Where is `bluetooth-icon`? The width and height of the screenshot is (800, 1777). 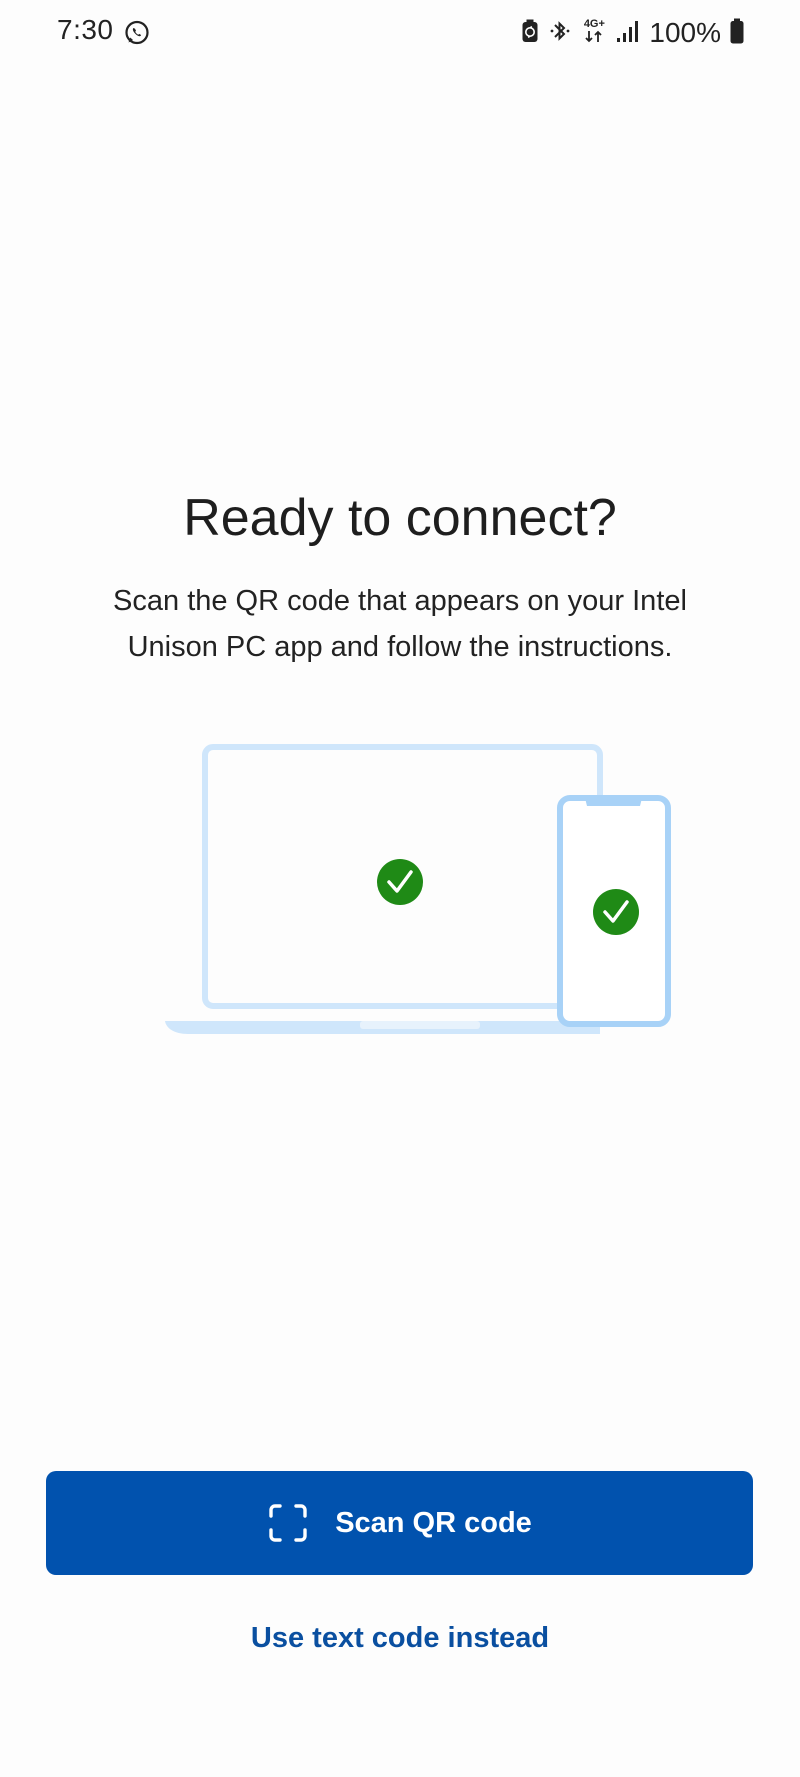
bluetooth-icon is located at coordinates (560, 33).